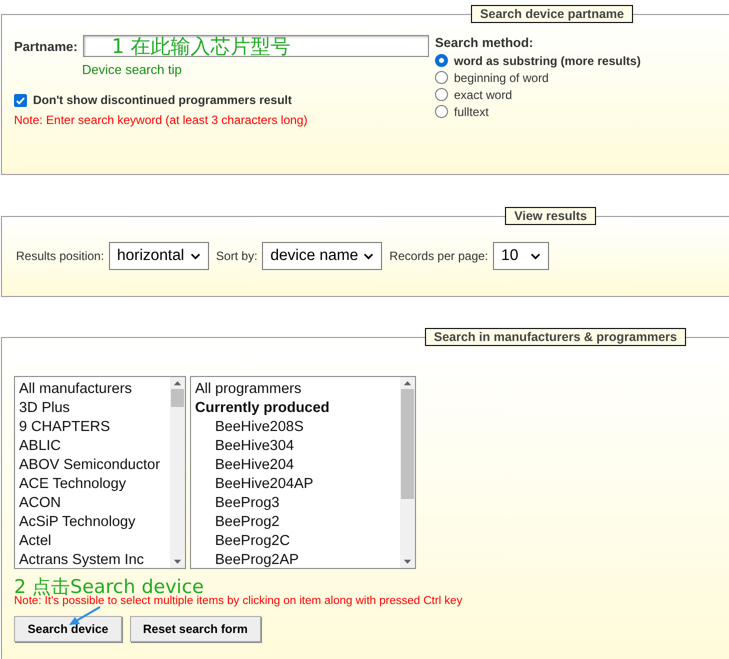  What do you see at coordinates (297, 446) in the screenshot?
I see `list-item: BeeHive304` at bounding box center [297, 446].